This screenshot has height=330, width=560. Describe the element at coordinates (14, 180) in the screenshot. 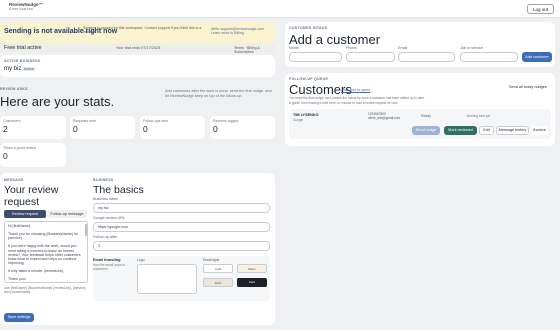

I see `request-caption: MESSAGE` at that location.